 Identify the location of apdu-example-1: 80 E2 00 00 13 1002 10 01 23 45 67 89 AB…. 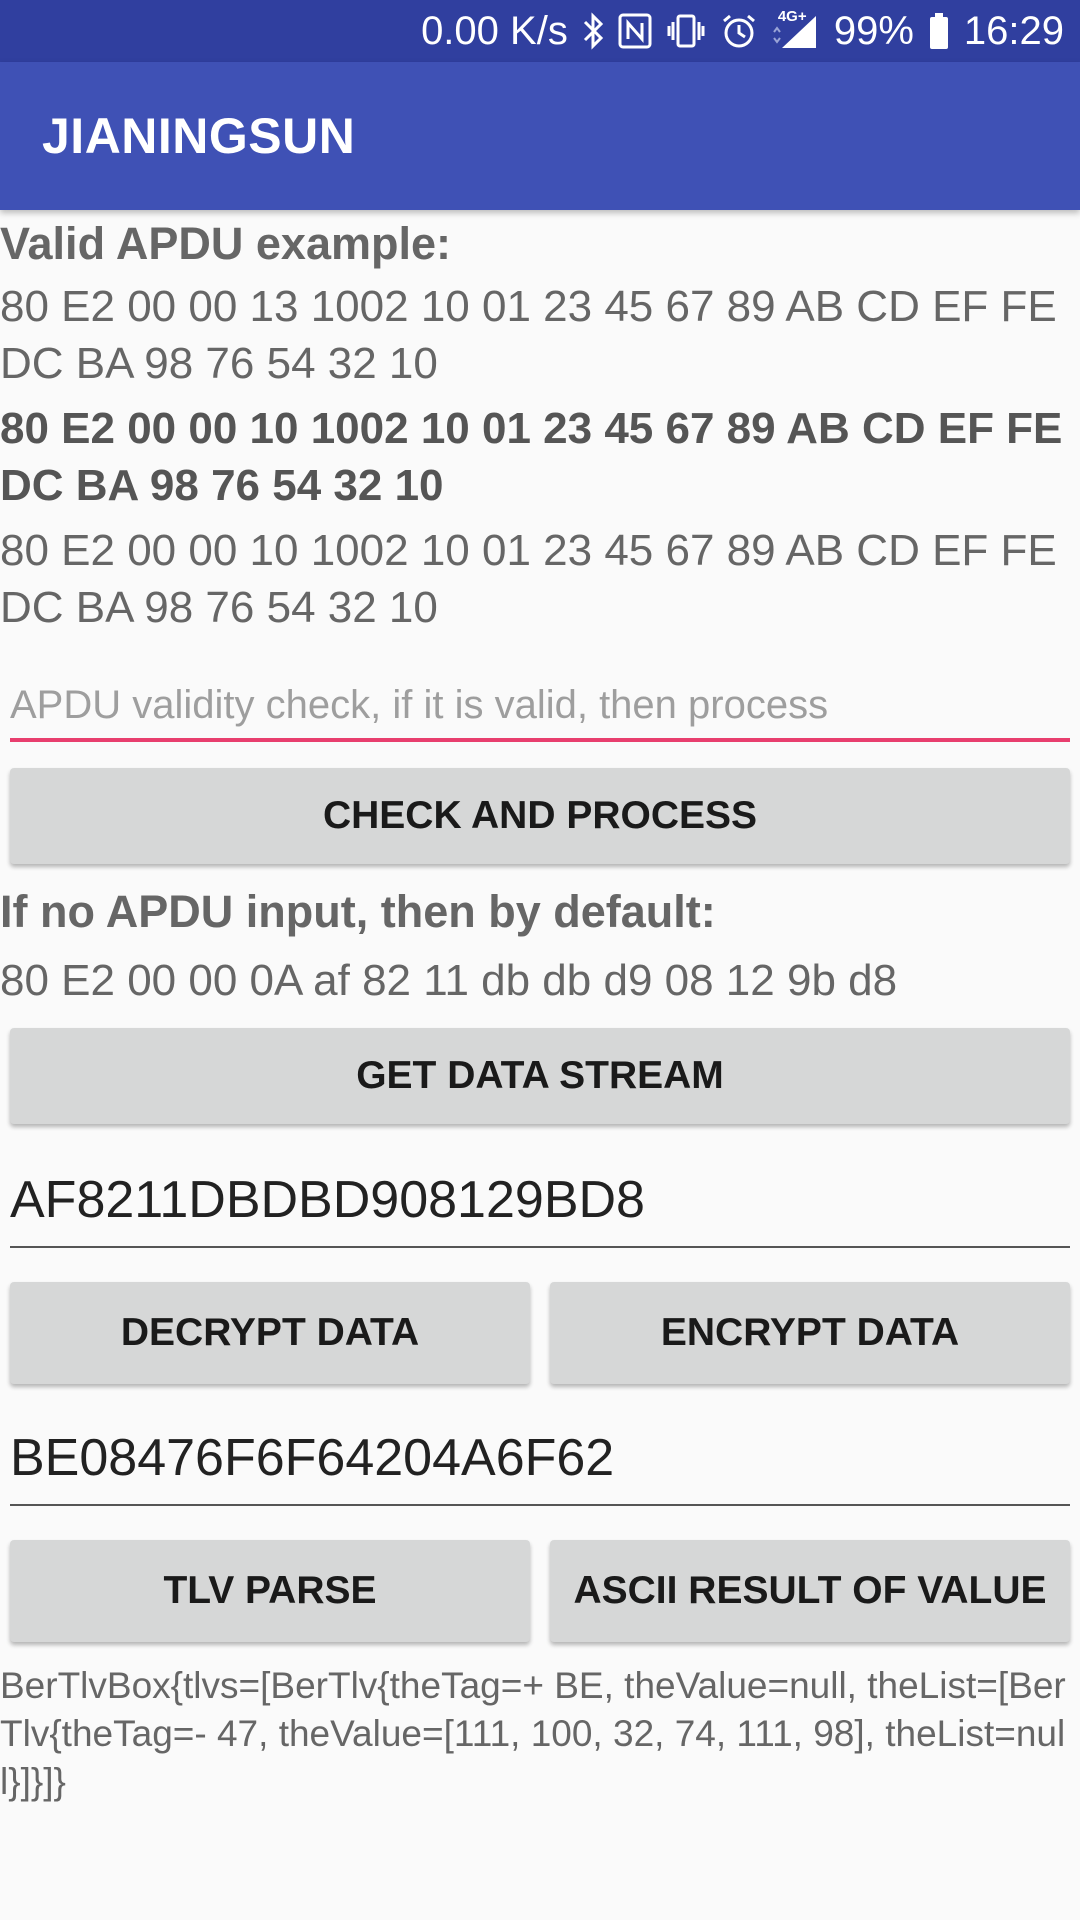
(528, 335).